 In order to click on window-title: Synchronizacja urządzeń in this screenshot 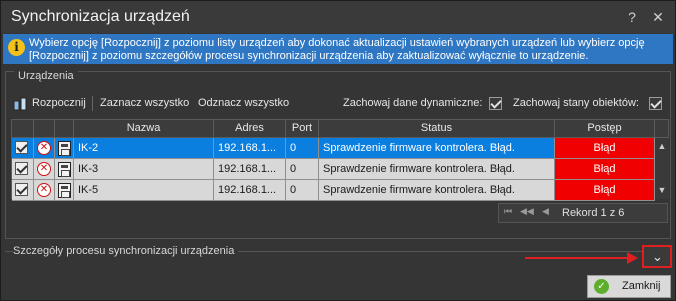, I will do `click(100, 16)`.